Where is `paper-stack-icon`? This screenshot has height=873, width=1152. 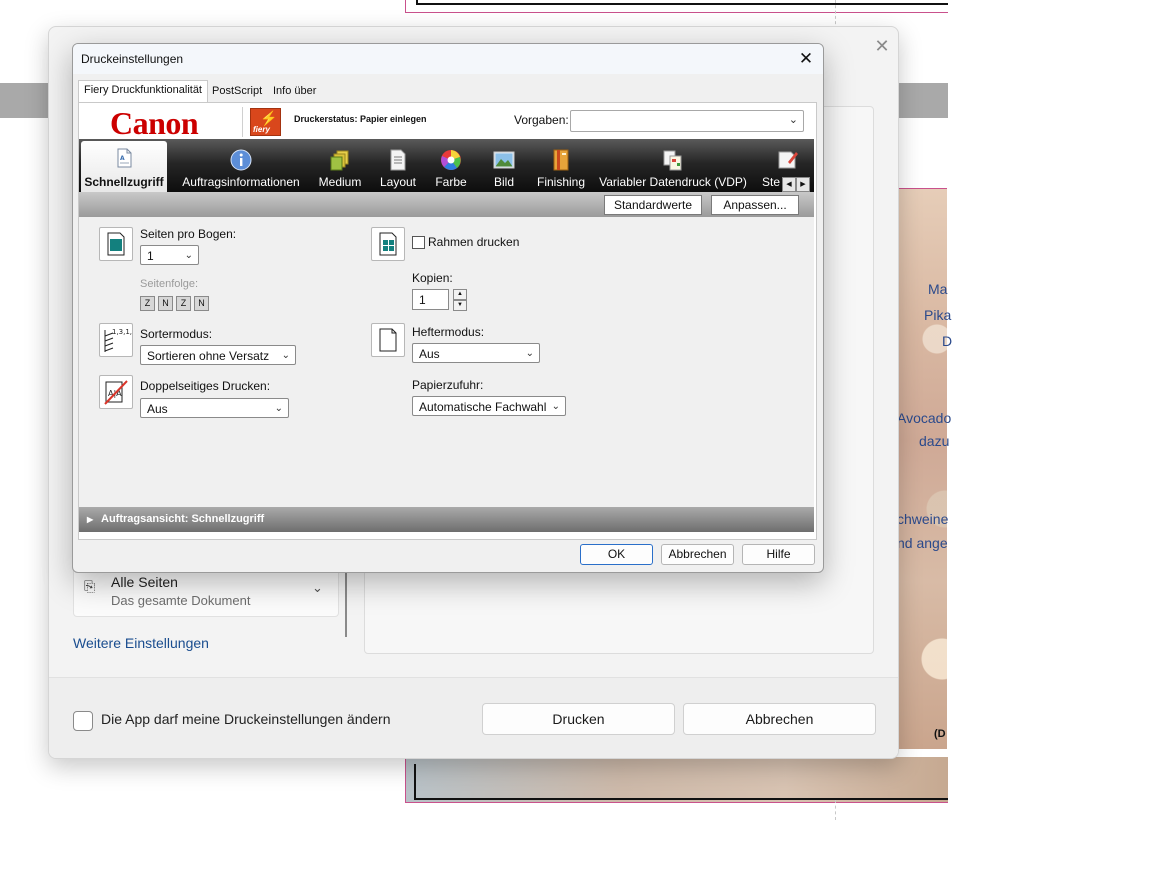
paper-stack-icon is located at coordinates (339, 160).